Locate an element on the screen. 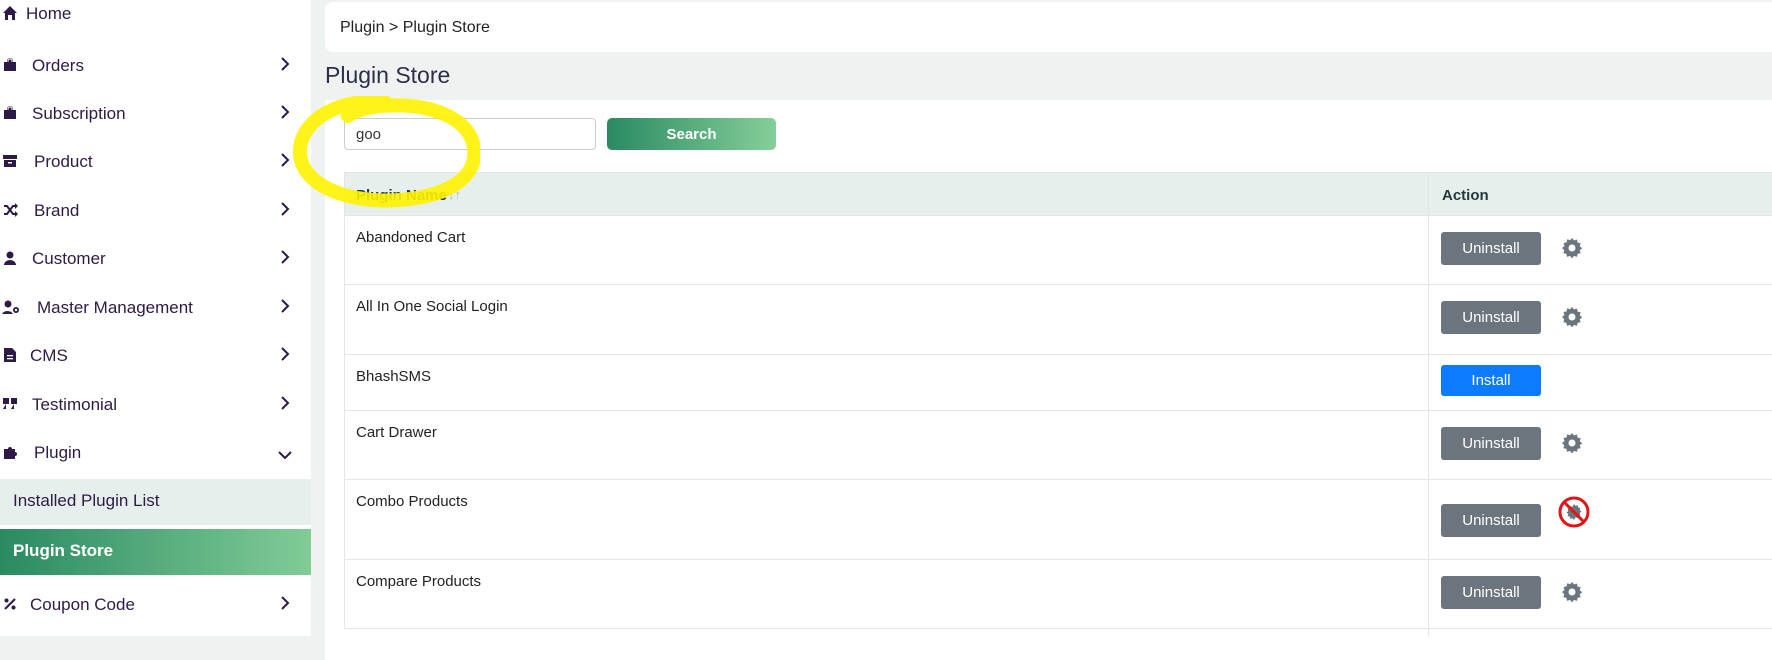  sidebar-item-brand: Brand is located at coordinates (155, 211).